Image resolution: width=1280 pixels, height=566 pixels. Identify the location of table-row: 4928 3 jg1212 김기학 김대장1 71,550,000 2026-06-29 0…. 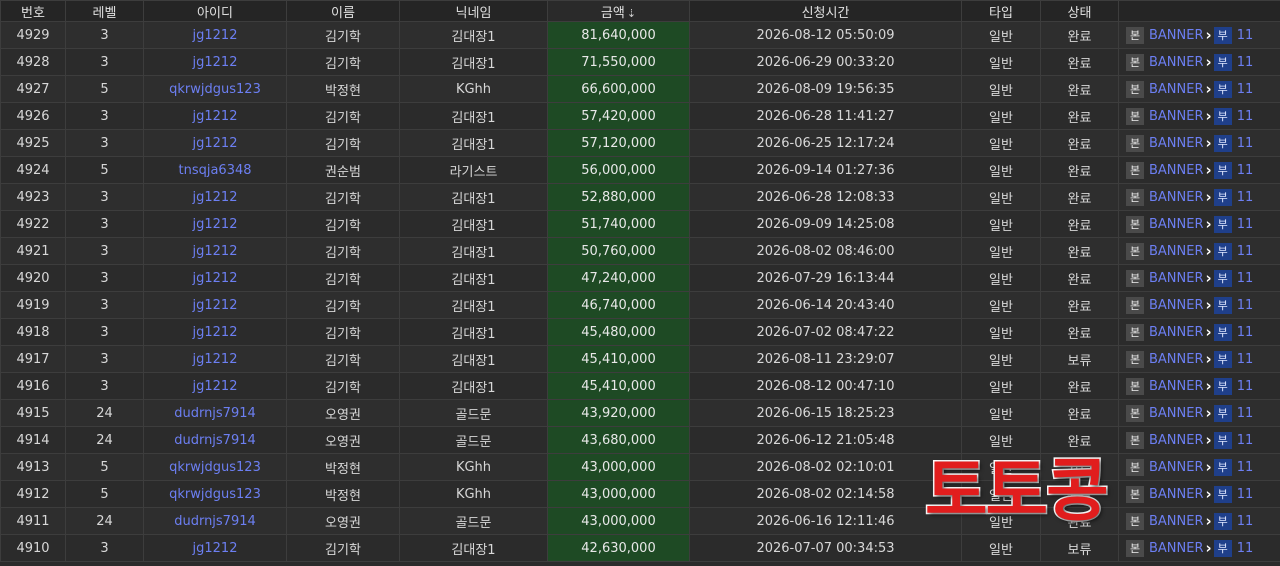
(640, 62).